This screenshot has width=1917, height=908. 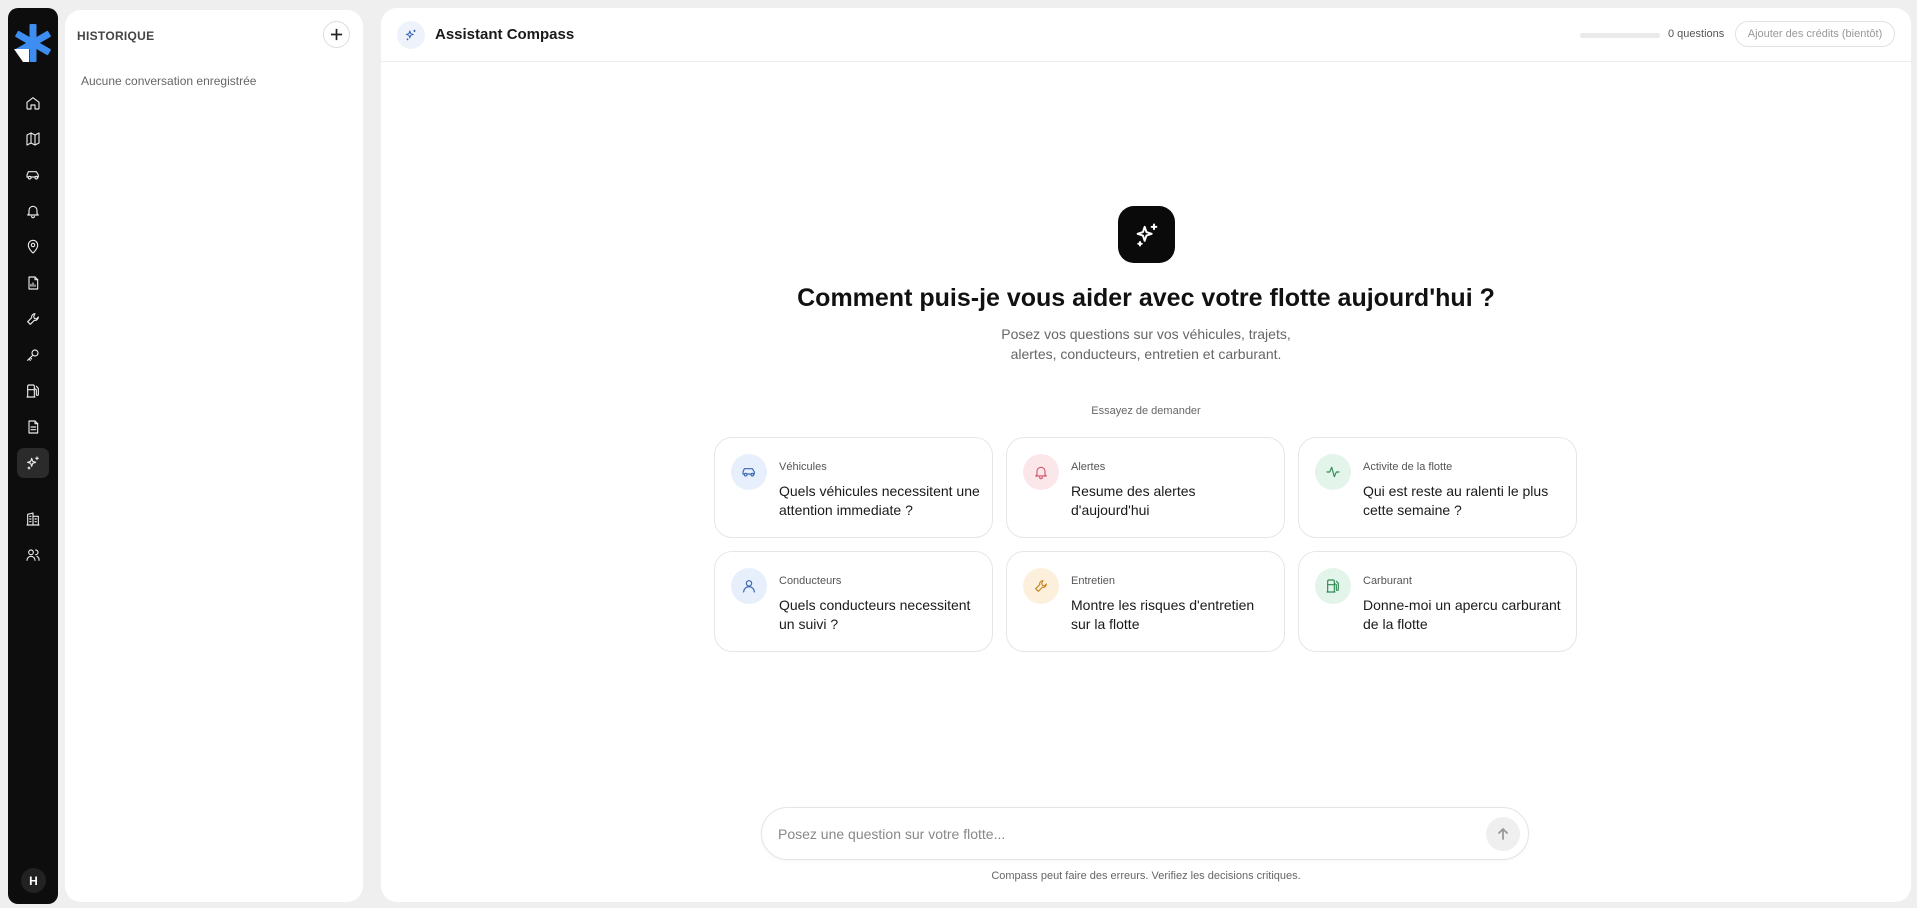 I want to click on suggestion-card-alertes: Alertes Resume des alertes d'aujourd'hui, so click(x=1145, y=487).